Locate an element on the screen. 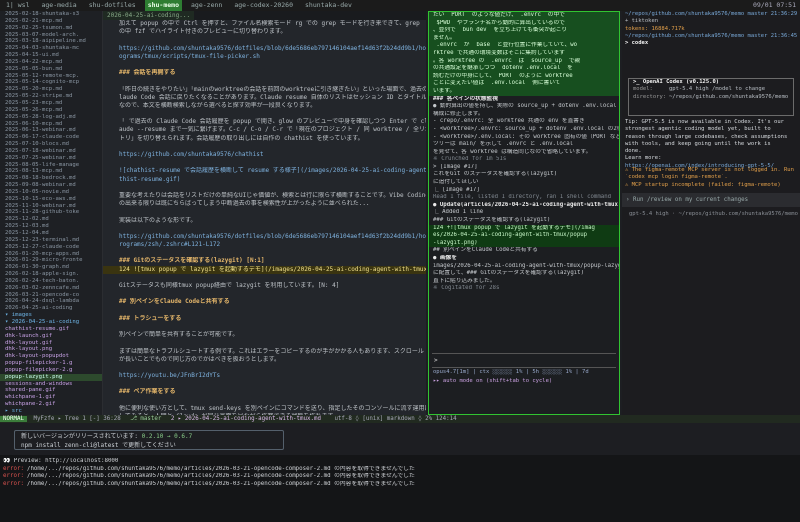 The height and width of the screenshot is (522, 800). tree-file: popup-filepicker-2.g is located at coordinates (51, 370).